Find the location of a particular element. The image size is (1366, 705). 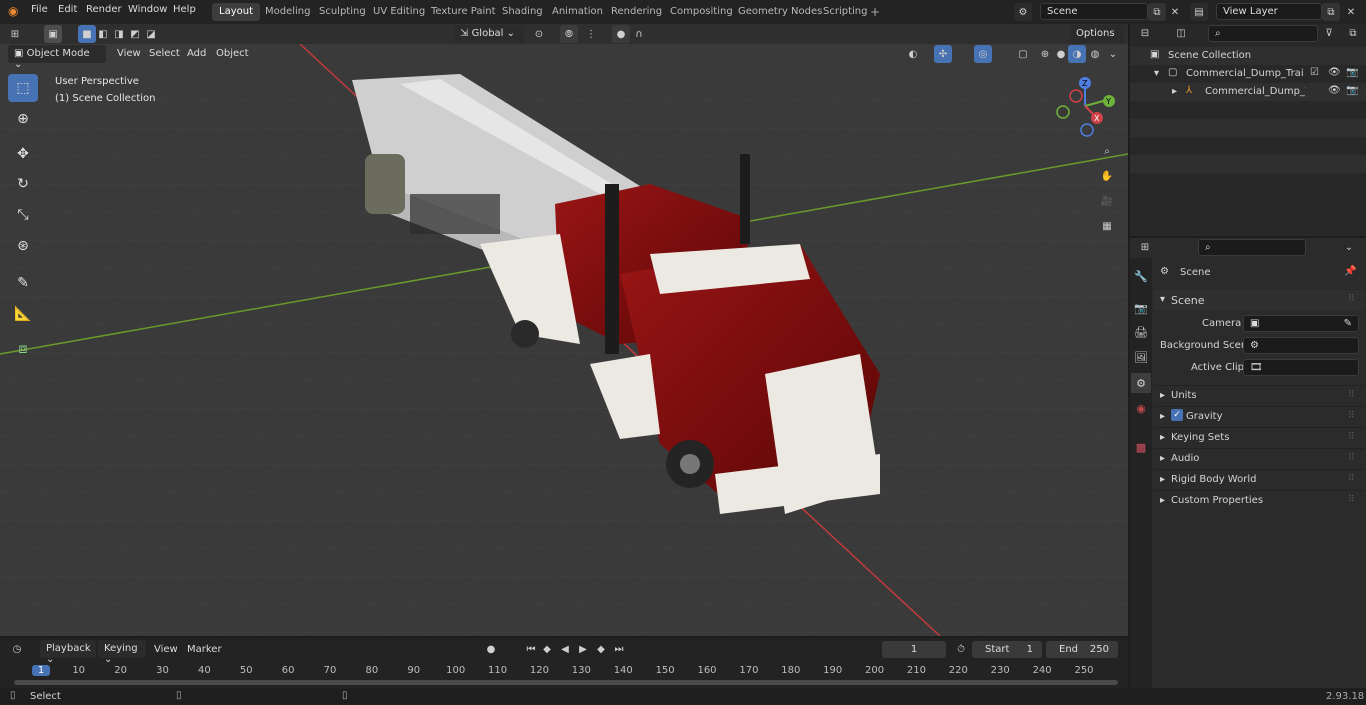

playback-dropdown: Playback ⌄ is located at coordinates (68, 652).